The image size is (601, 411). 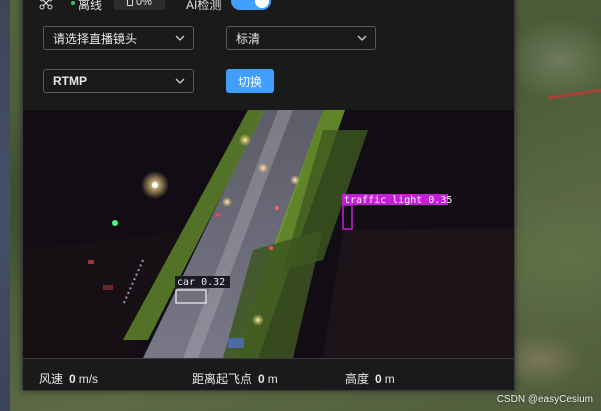 What do you see at coordinates (272, 379) in the screenshot?
I see `distance-unit: m` at bounding box center [272, 379].